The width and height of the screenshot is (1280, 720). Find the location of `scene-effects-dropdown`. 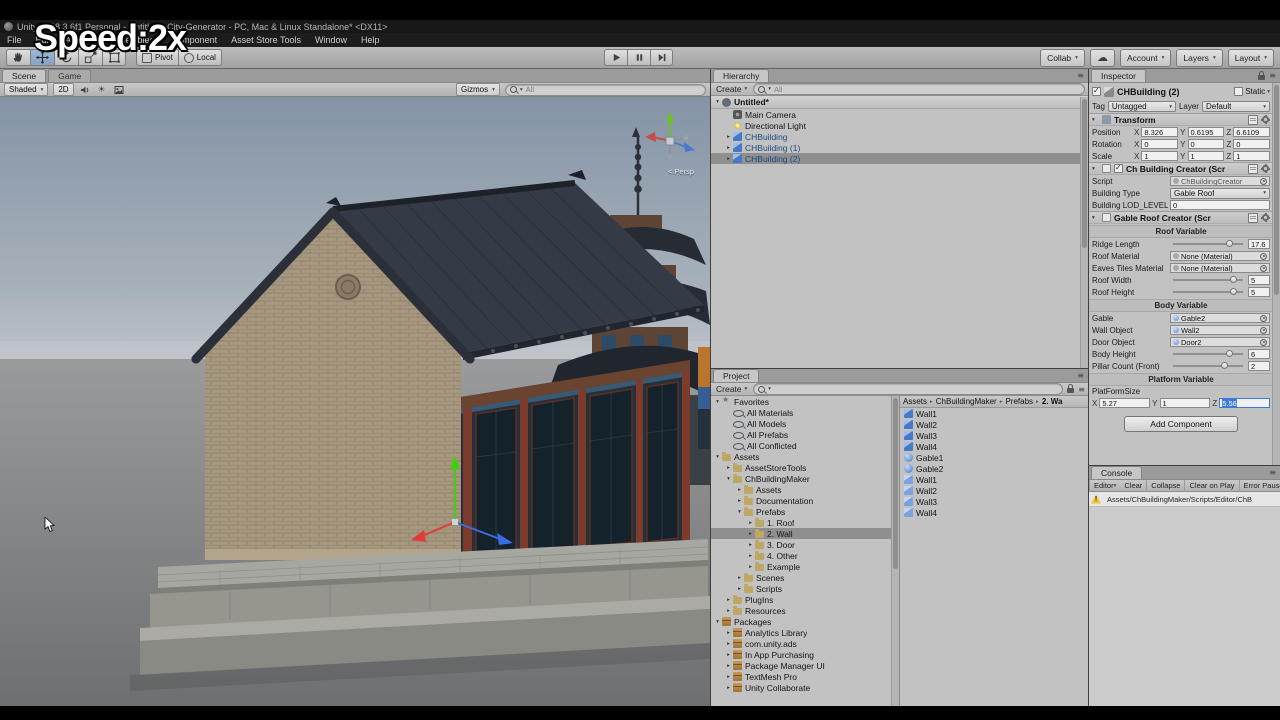

scene-effects-dropdown is located at coordinates (119, 89).